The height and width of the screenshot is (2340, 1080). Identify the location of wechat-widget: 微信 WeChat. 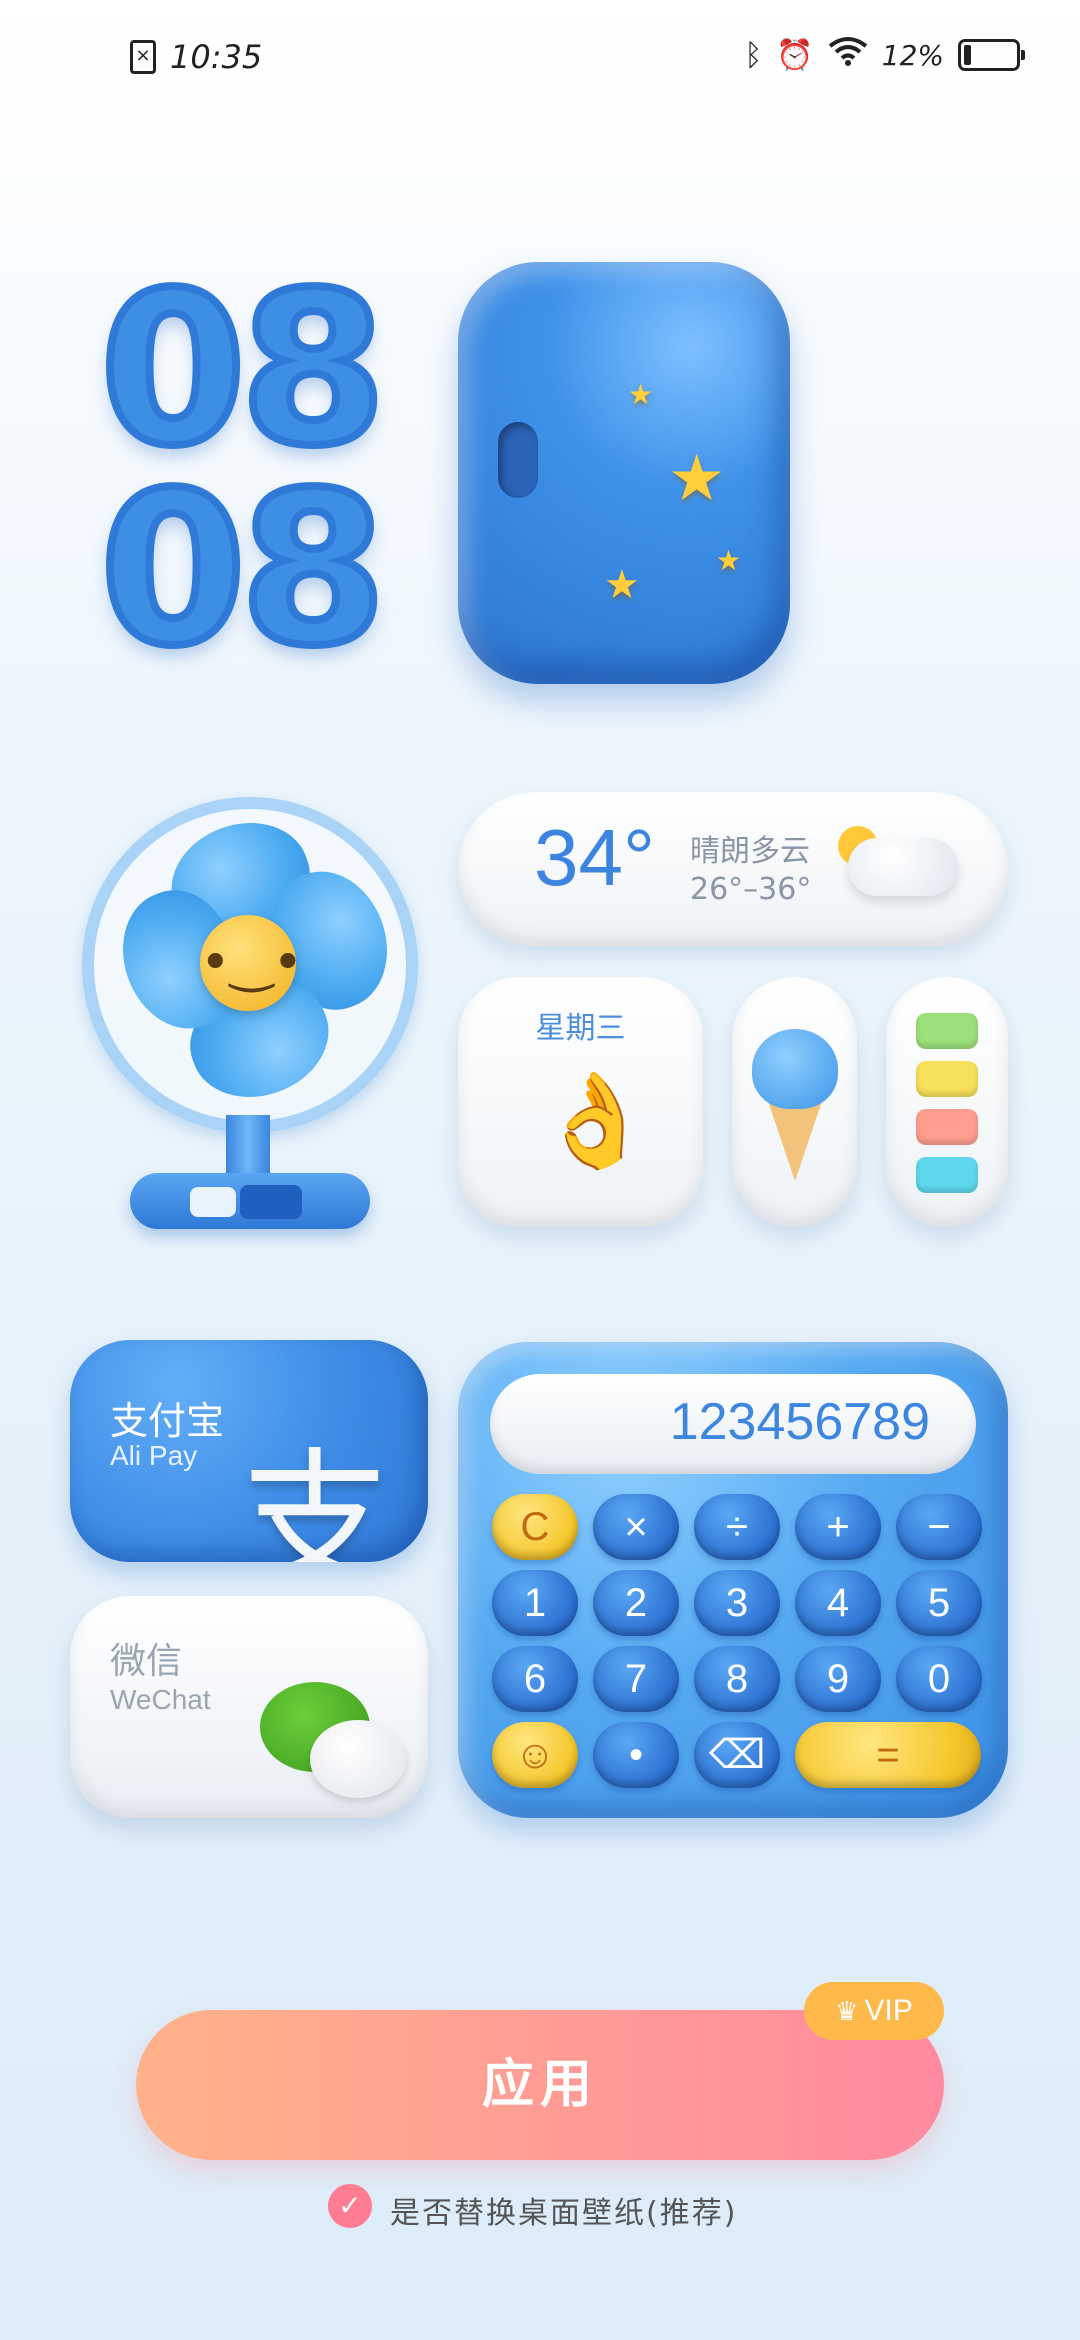
(249, 1707).